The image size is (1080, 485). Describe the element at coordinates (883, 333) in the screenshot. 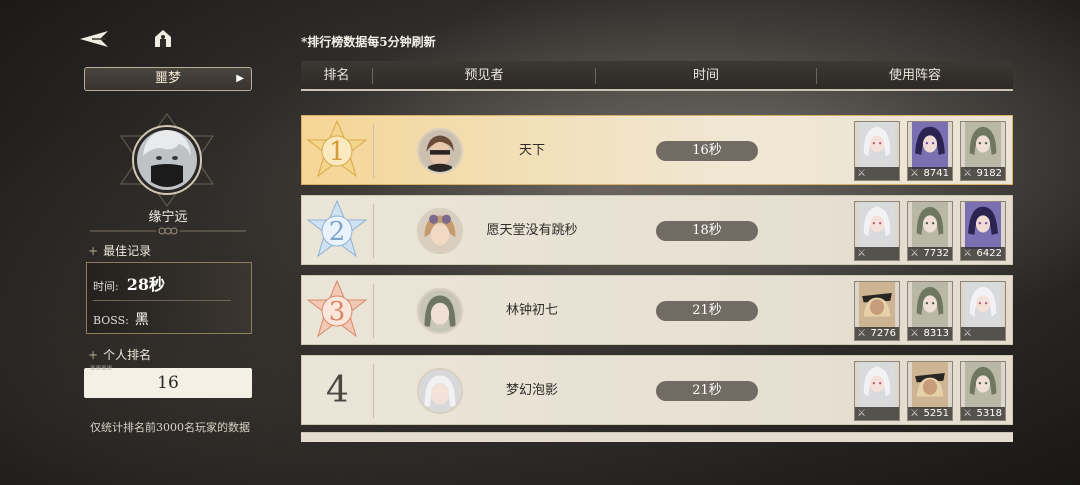

I see `character-power: 7276` at that location.